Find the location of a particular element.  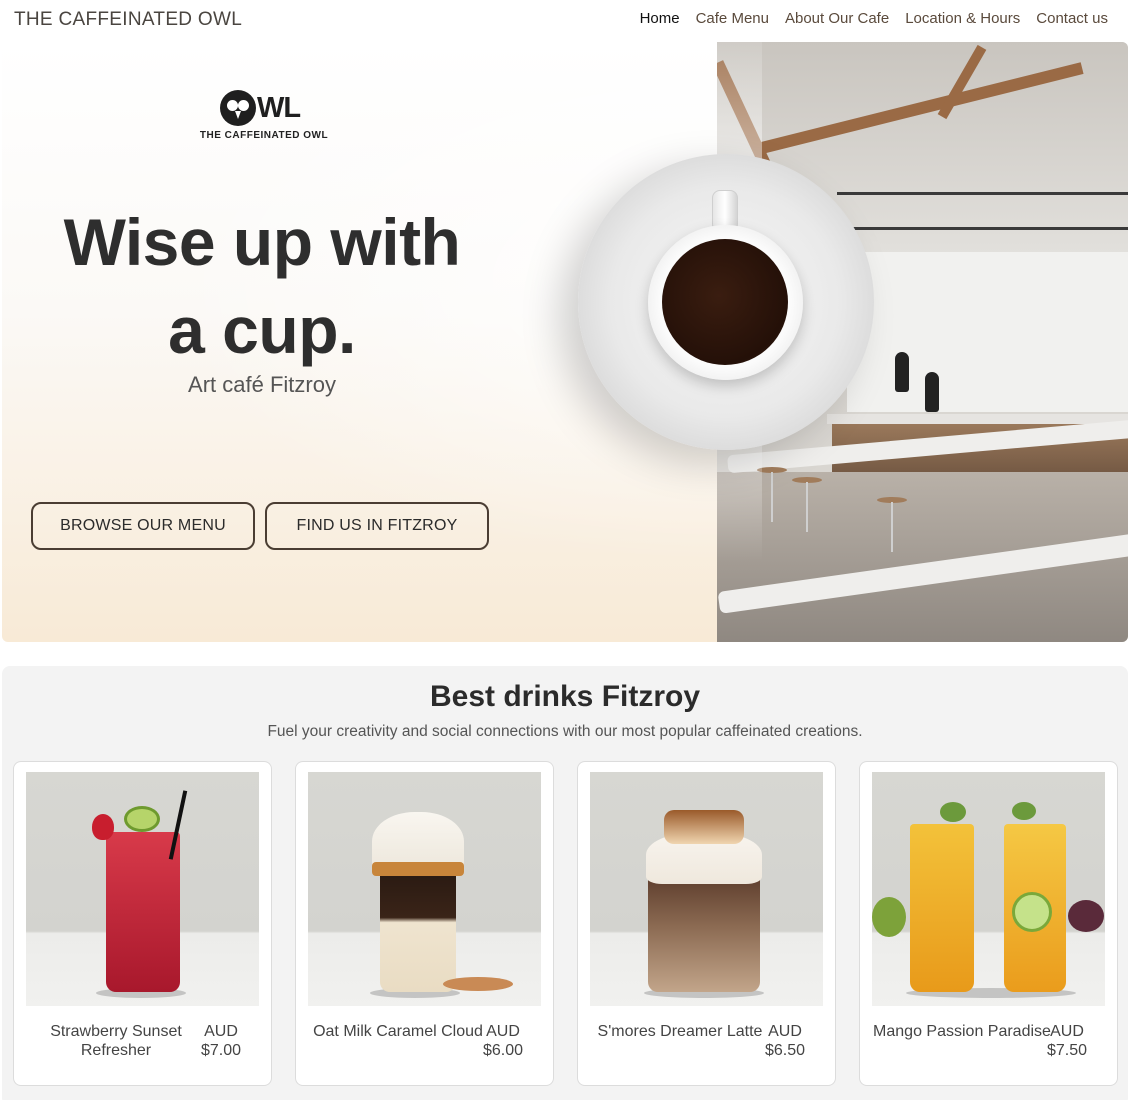

section-title: Best drinks Fitzroy is located at coordinates (565, 696).